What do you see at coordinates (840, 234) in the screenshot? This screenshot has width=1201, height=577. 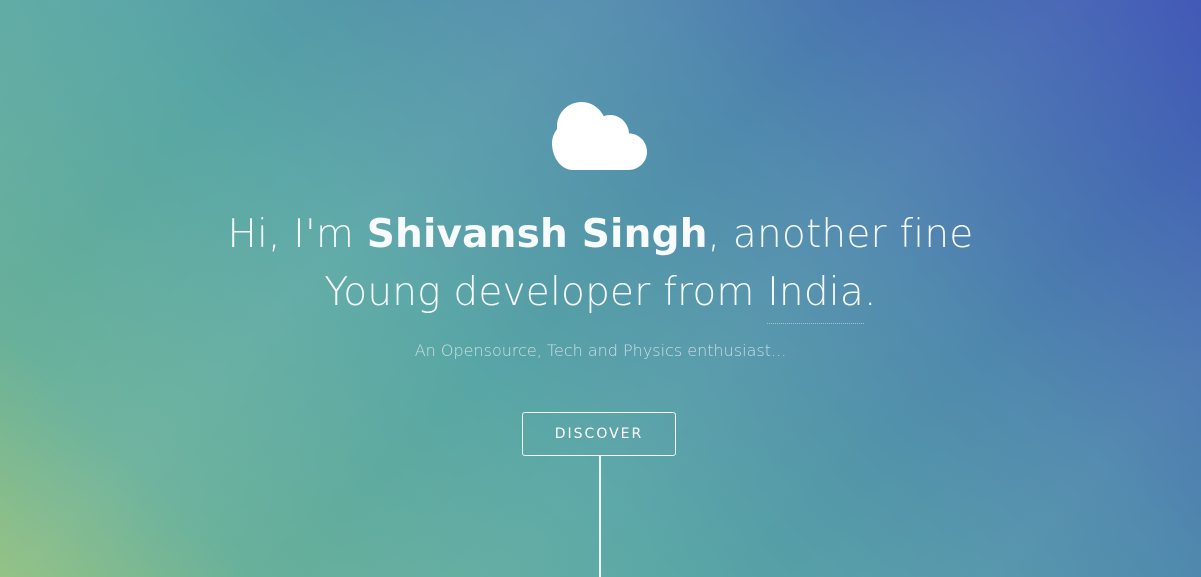 I see `headline-suffix: , another fine` at bounding box center [840, 234].